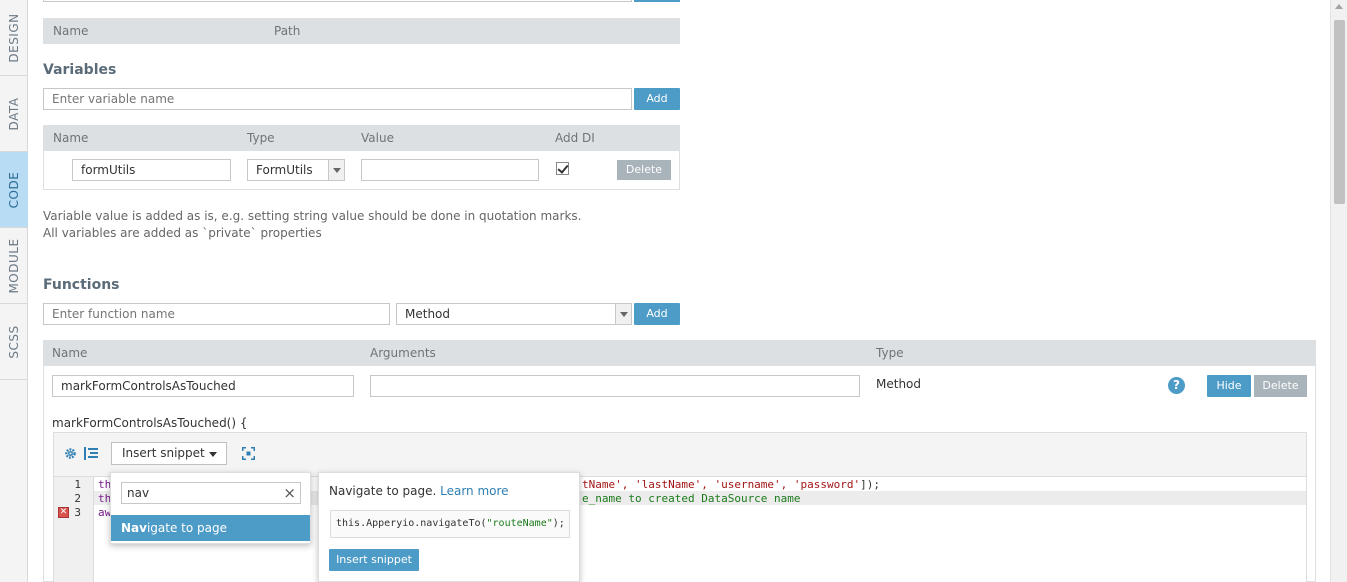  I want to click on tab-data: DATA, so click(14, 114).